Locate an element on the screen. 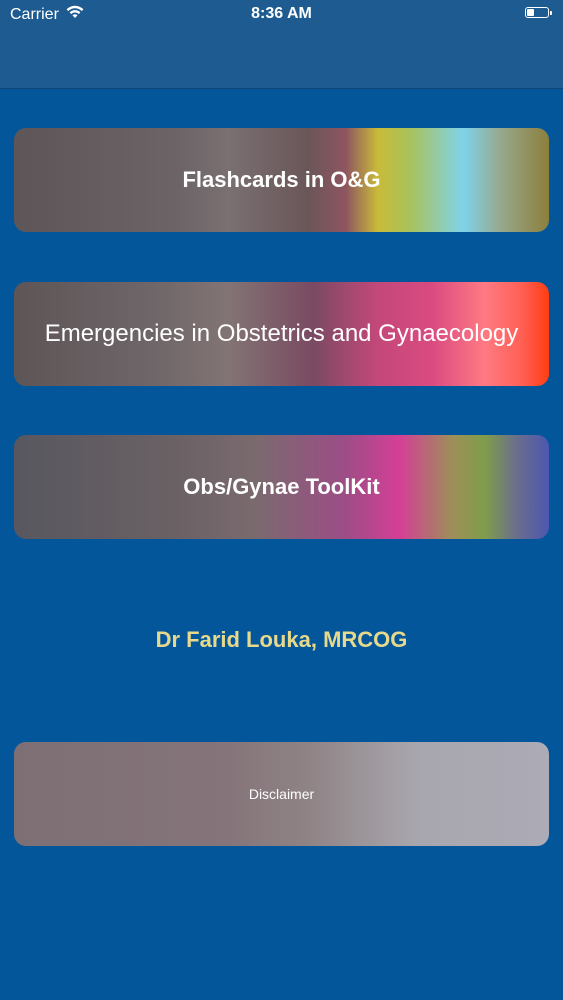  author-credit: Dr Farid Louka, MRCOG is located at coordinates (281, 639).